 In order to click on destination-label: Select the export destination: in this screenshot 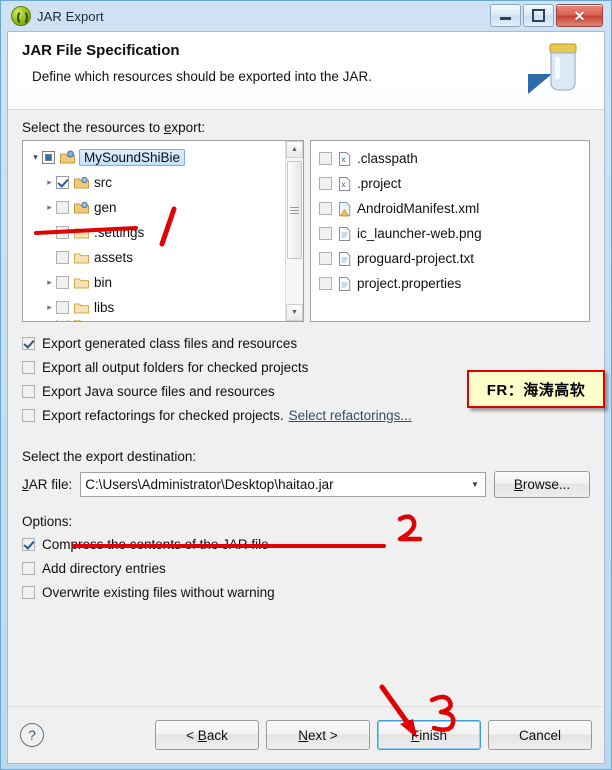, I will do `click(109, 456)`.